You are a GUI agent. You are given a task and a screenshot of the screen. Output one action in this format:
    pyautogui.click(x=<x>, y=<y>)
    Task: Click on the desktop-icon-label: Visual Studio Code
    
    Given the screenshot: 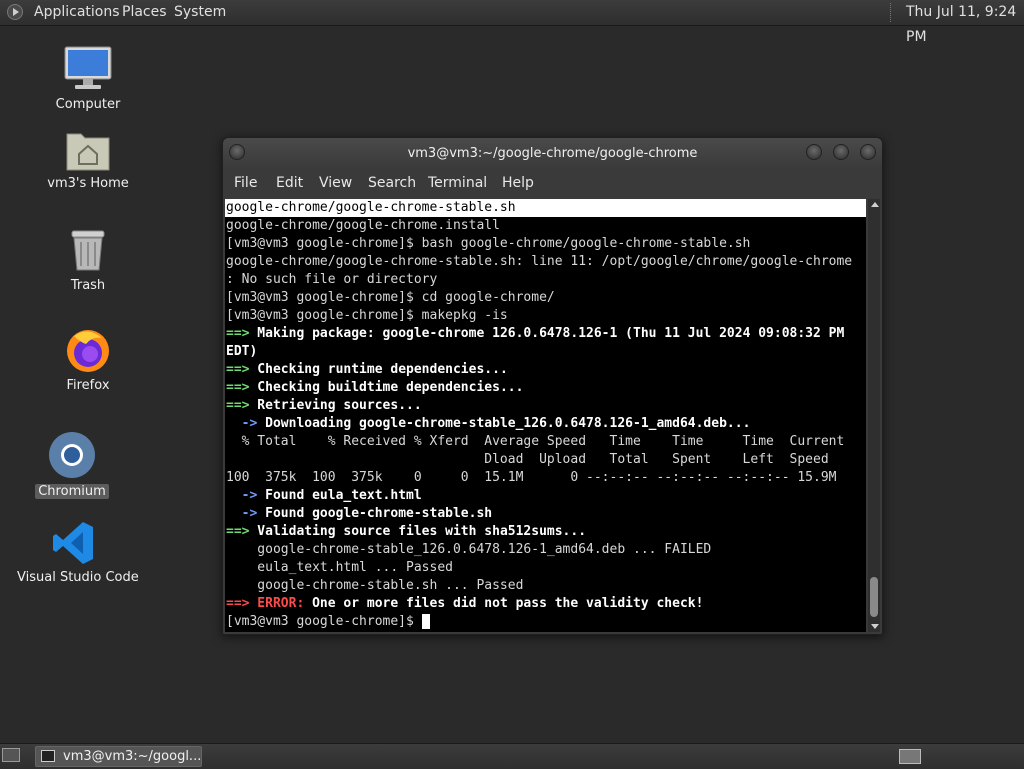 What is the action you would take?
    pyautogui.click(x=78, y=577)
    